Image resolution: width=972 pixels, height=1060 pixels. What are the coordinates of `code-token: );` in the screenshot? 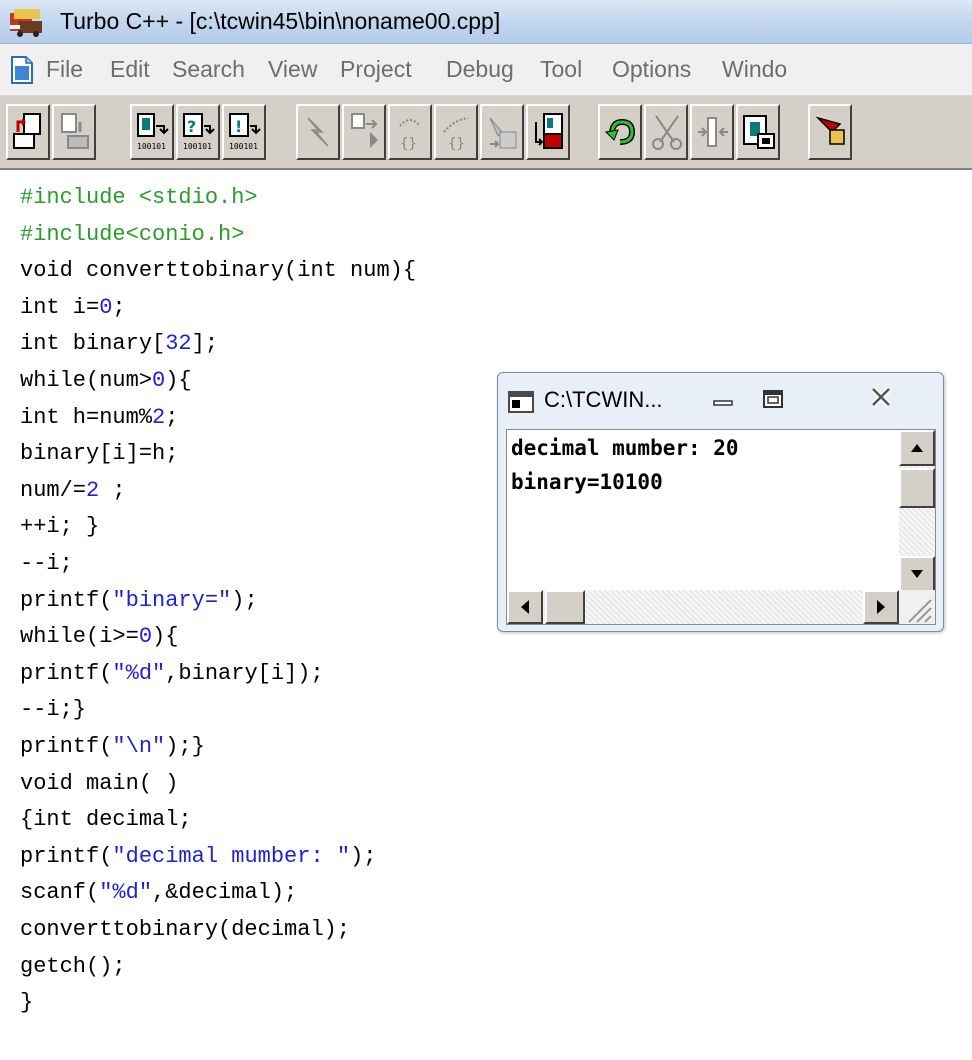 It's located at (363, 856).